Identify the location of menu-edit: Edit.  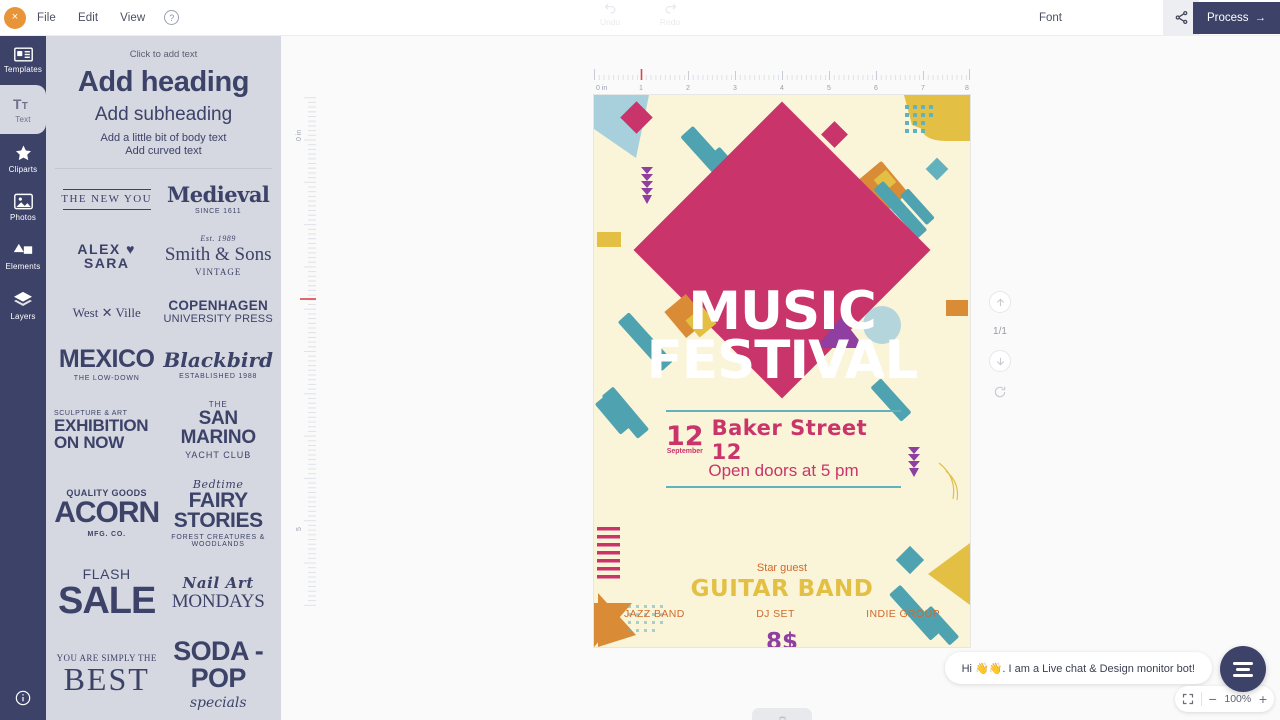
(88, 18).